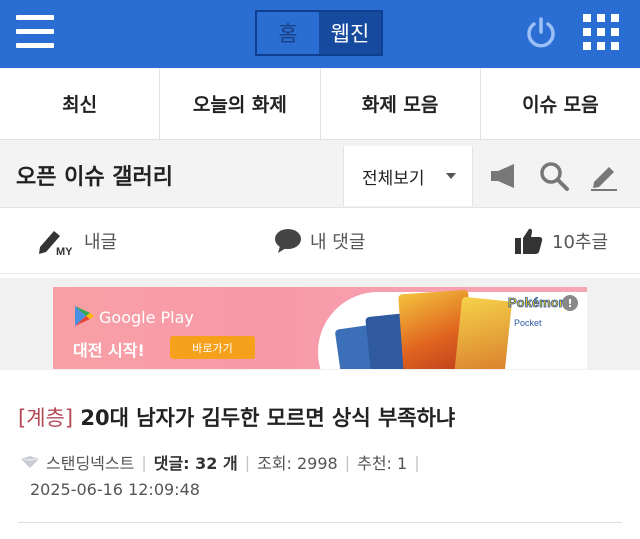 This screenshot has width=640, height=539. I want to click on top-bar: 홈 웹진, so click(320, 34).